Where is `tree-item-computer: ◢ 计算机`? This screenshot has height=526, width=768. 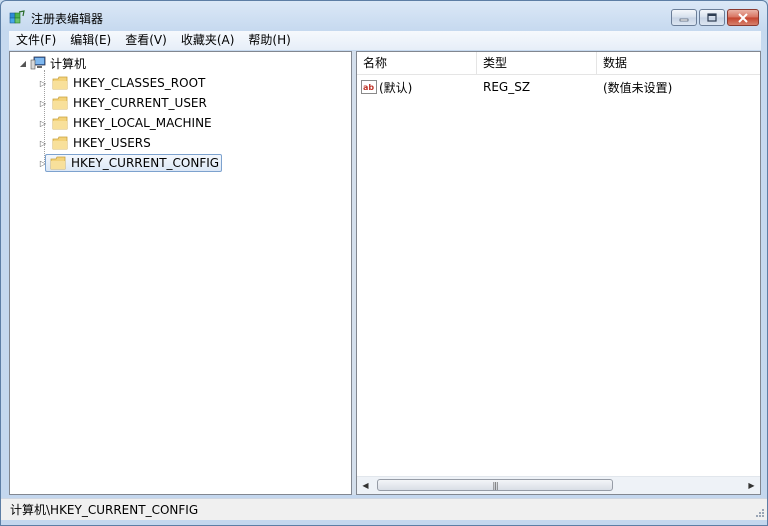
tree-item-computer: ◢ 计算机 is located at coordinates (52, 63).